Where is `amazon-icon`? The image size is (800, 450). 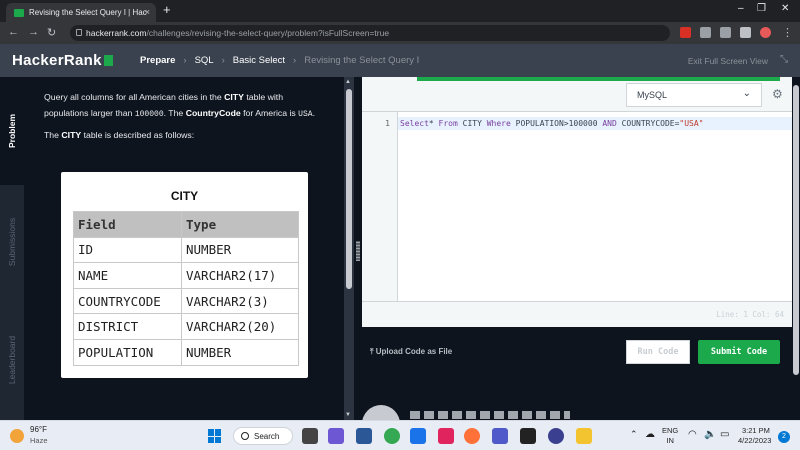 amazon-icon is located at coordinates (528, 436).